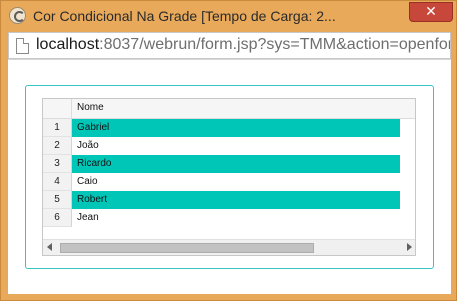 Image resolution: width=457 pixels, height=301 pixels. I want to click on header-corner, so click(57, 109).